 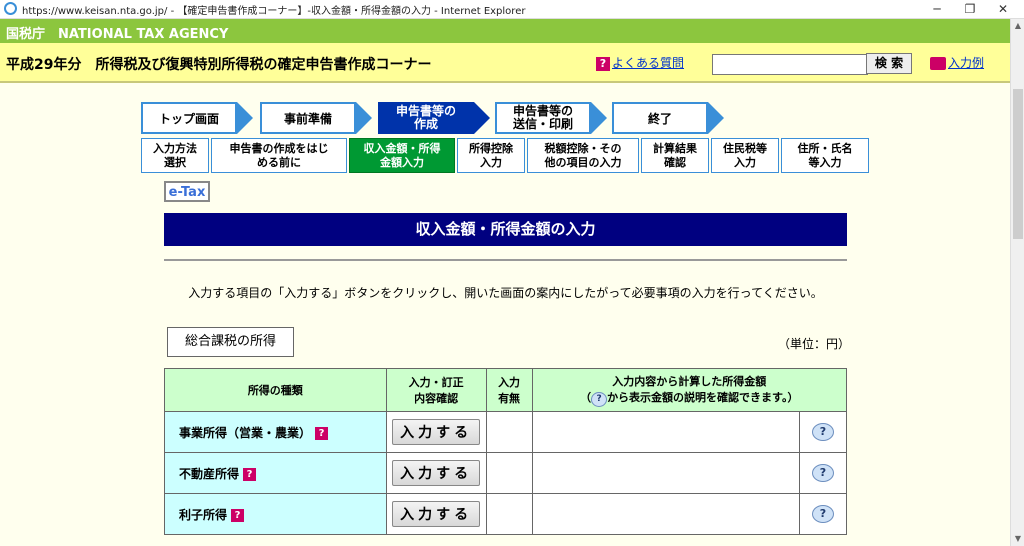 What do you see at coordinates (188, 118) in the screenshot?
I see `step-top-label: トップ画面` at bounding box center [188, 118].